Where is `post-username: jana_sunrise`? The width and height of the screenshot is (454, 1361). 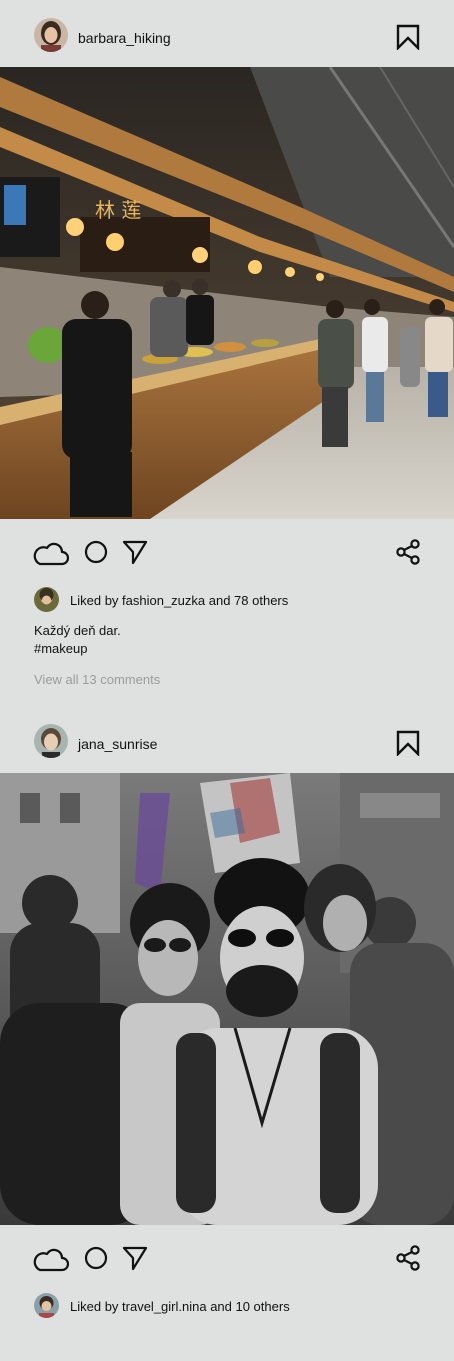 post-username: jana_sunrise is located at coordinates (117, 744).